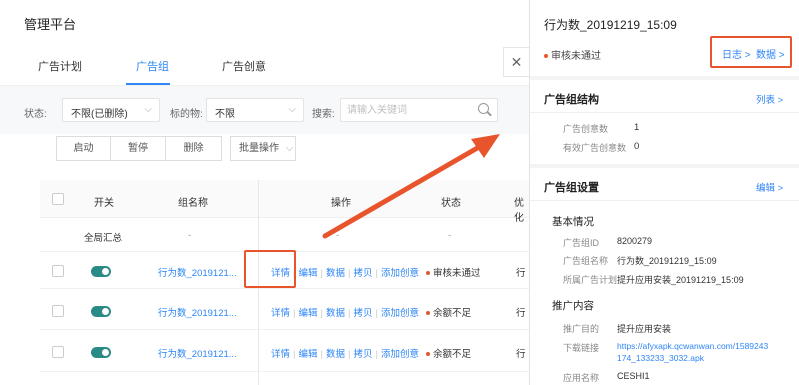  I want to click on arrow-shaft, so click(405, 189).